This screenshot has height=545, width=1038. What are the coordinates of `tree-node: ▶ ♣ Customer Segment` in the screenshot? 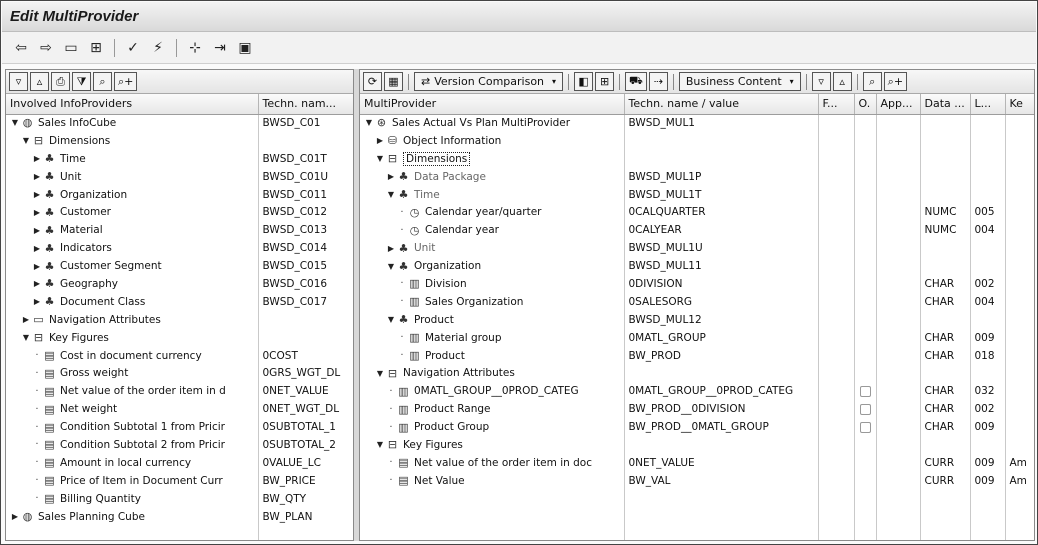 It's located at (133, 266).